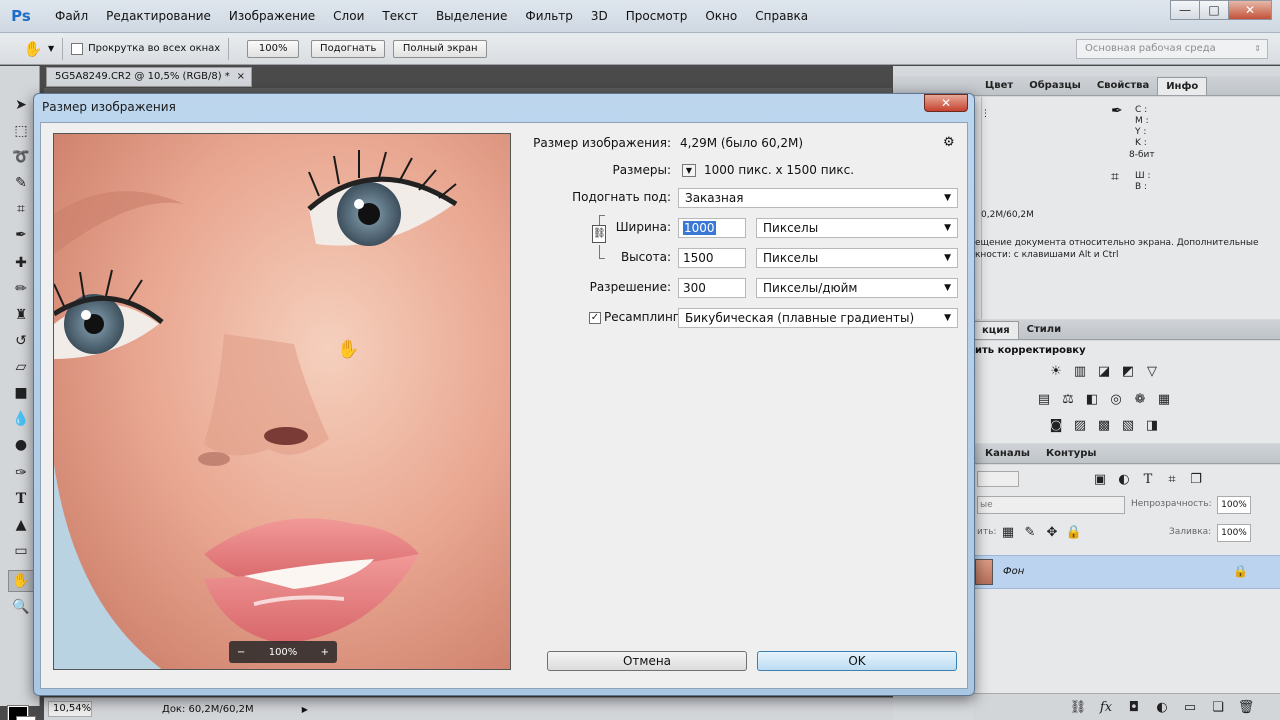 This screenshot has height=720, width=1280. Describe the element at coordinates (1152, 371) in the screenshot. I see `vibrance-icon: ▽` at that location.